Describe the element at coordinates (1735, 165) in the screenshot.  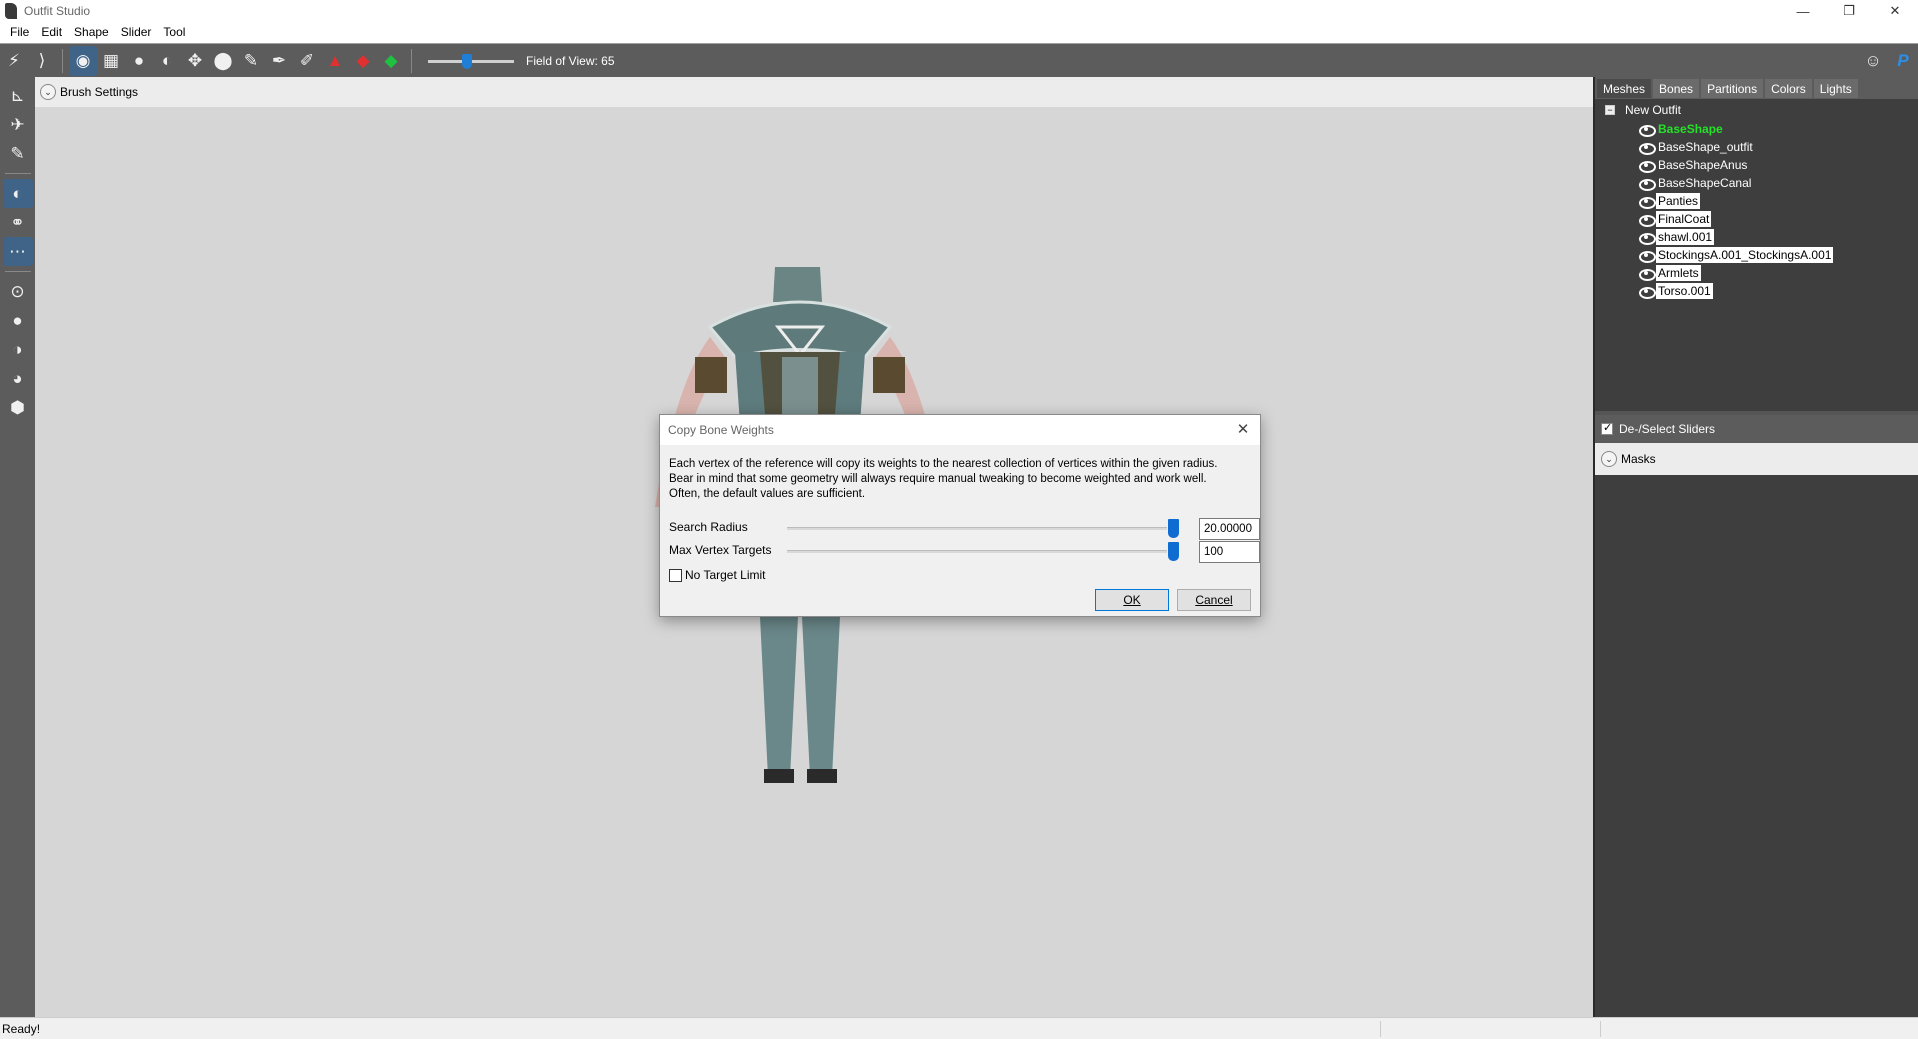
I see `mesh-item: BaseShapeAnus` at that location.